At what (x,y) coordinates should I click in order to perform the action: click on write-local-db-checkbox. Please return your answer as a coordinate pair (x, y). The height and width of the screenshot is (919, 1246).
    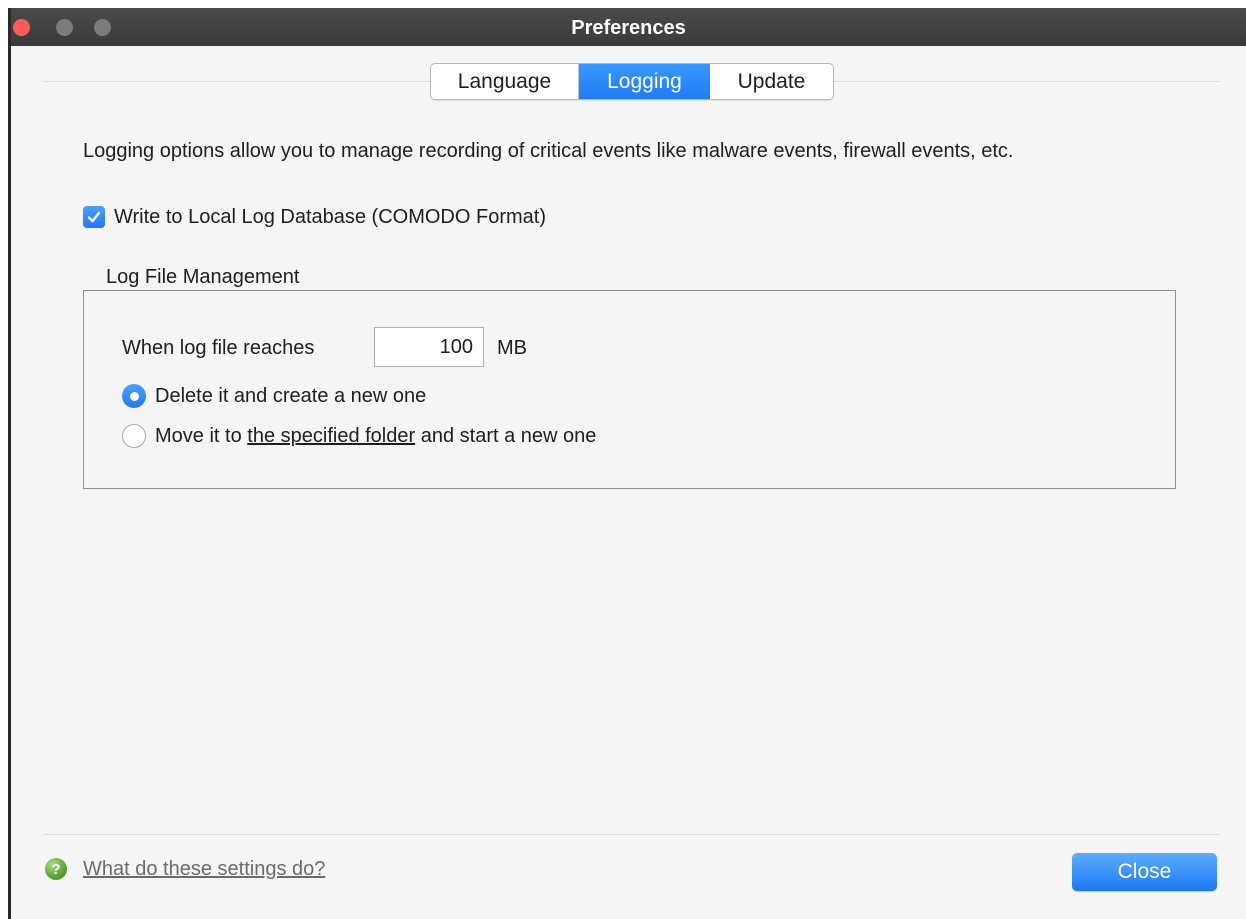
    Looking at the image, I should click on (94, 217).